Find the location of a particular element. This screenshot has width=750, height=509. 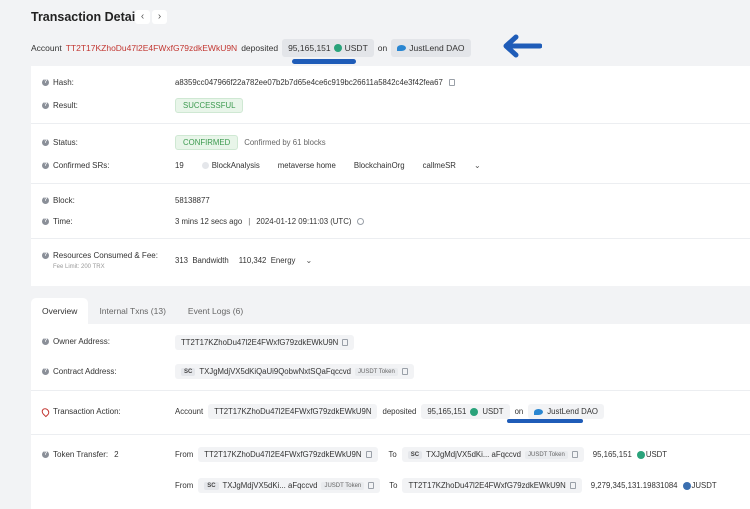

next-button: › is located at coordinates (159, 17).